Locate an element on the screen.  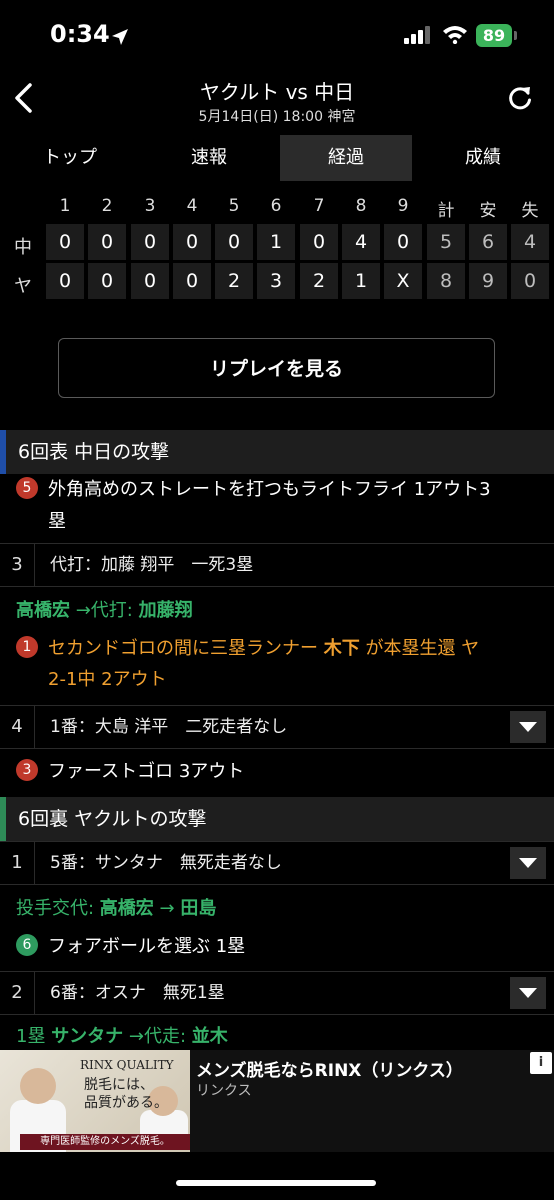
section-accent-bar is located at coordinates (3, 819).